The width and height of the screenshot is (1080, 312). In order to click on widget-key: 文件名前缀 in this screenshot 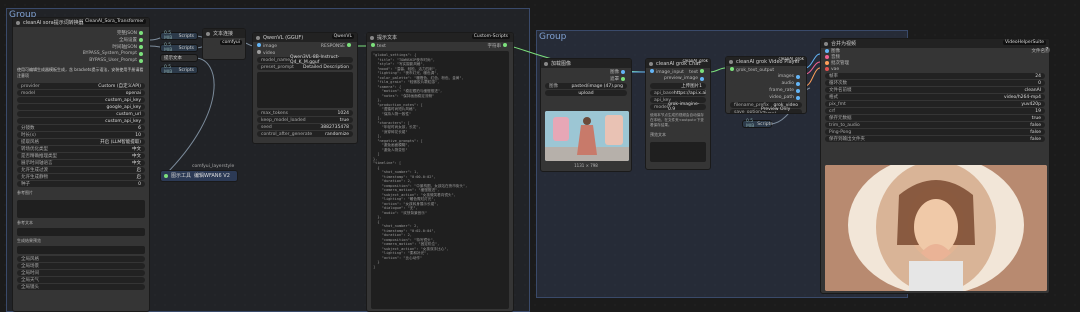, I will do `click(840, 90)`.